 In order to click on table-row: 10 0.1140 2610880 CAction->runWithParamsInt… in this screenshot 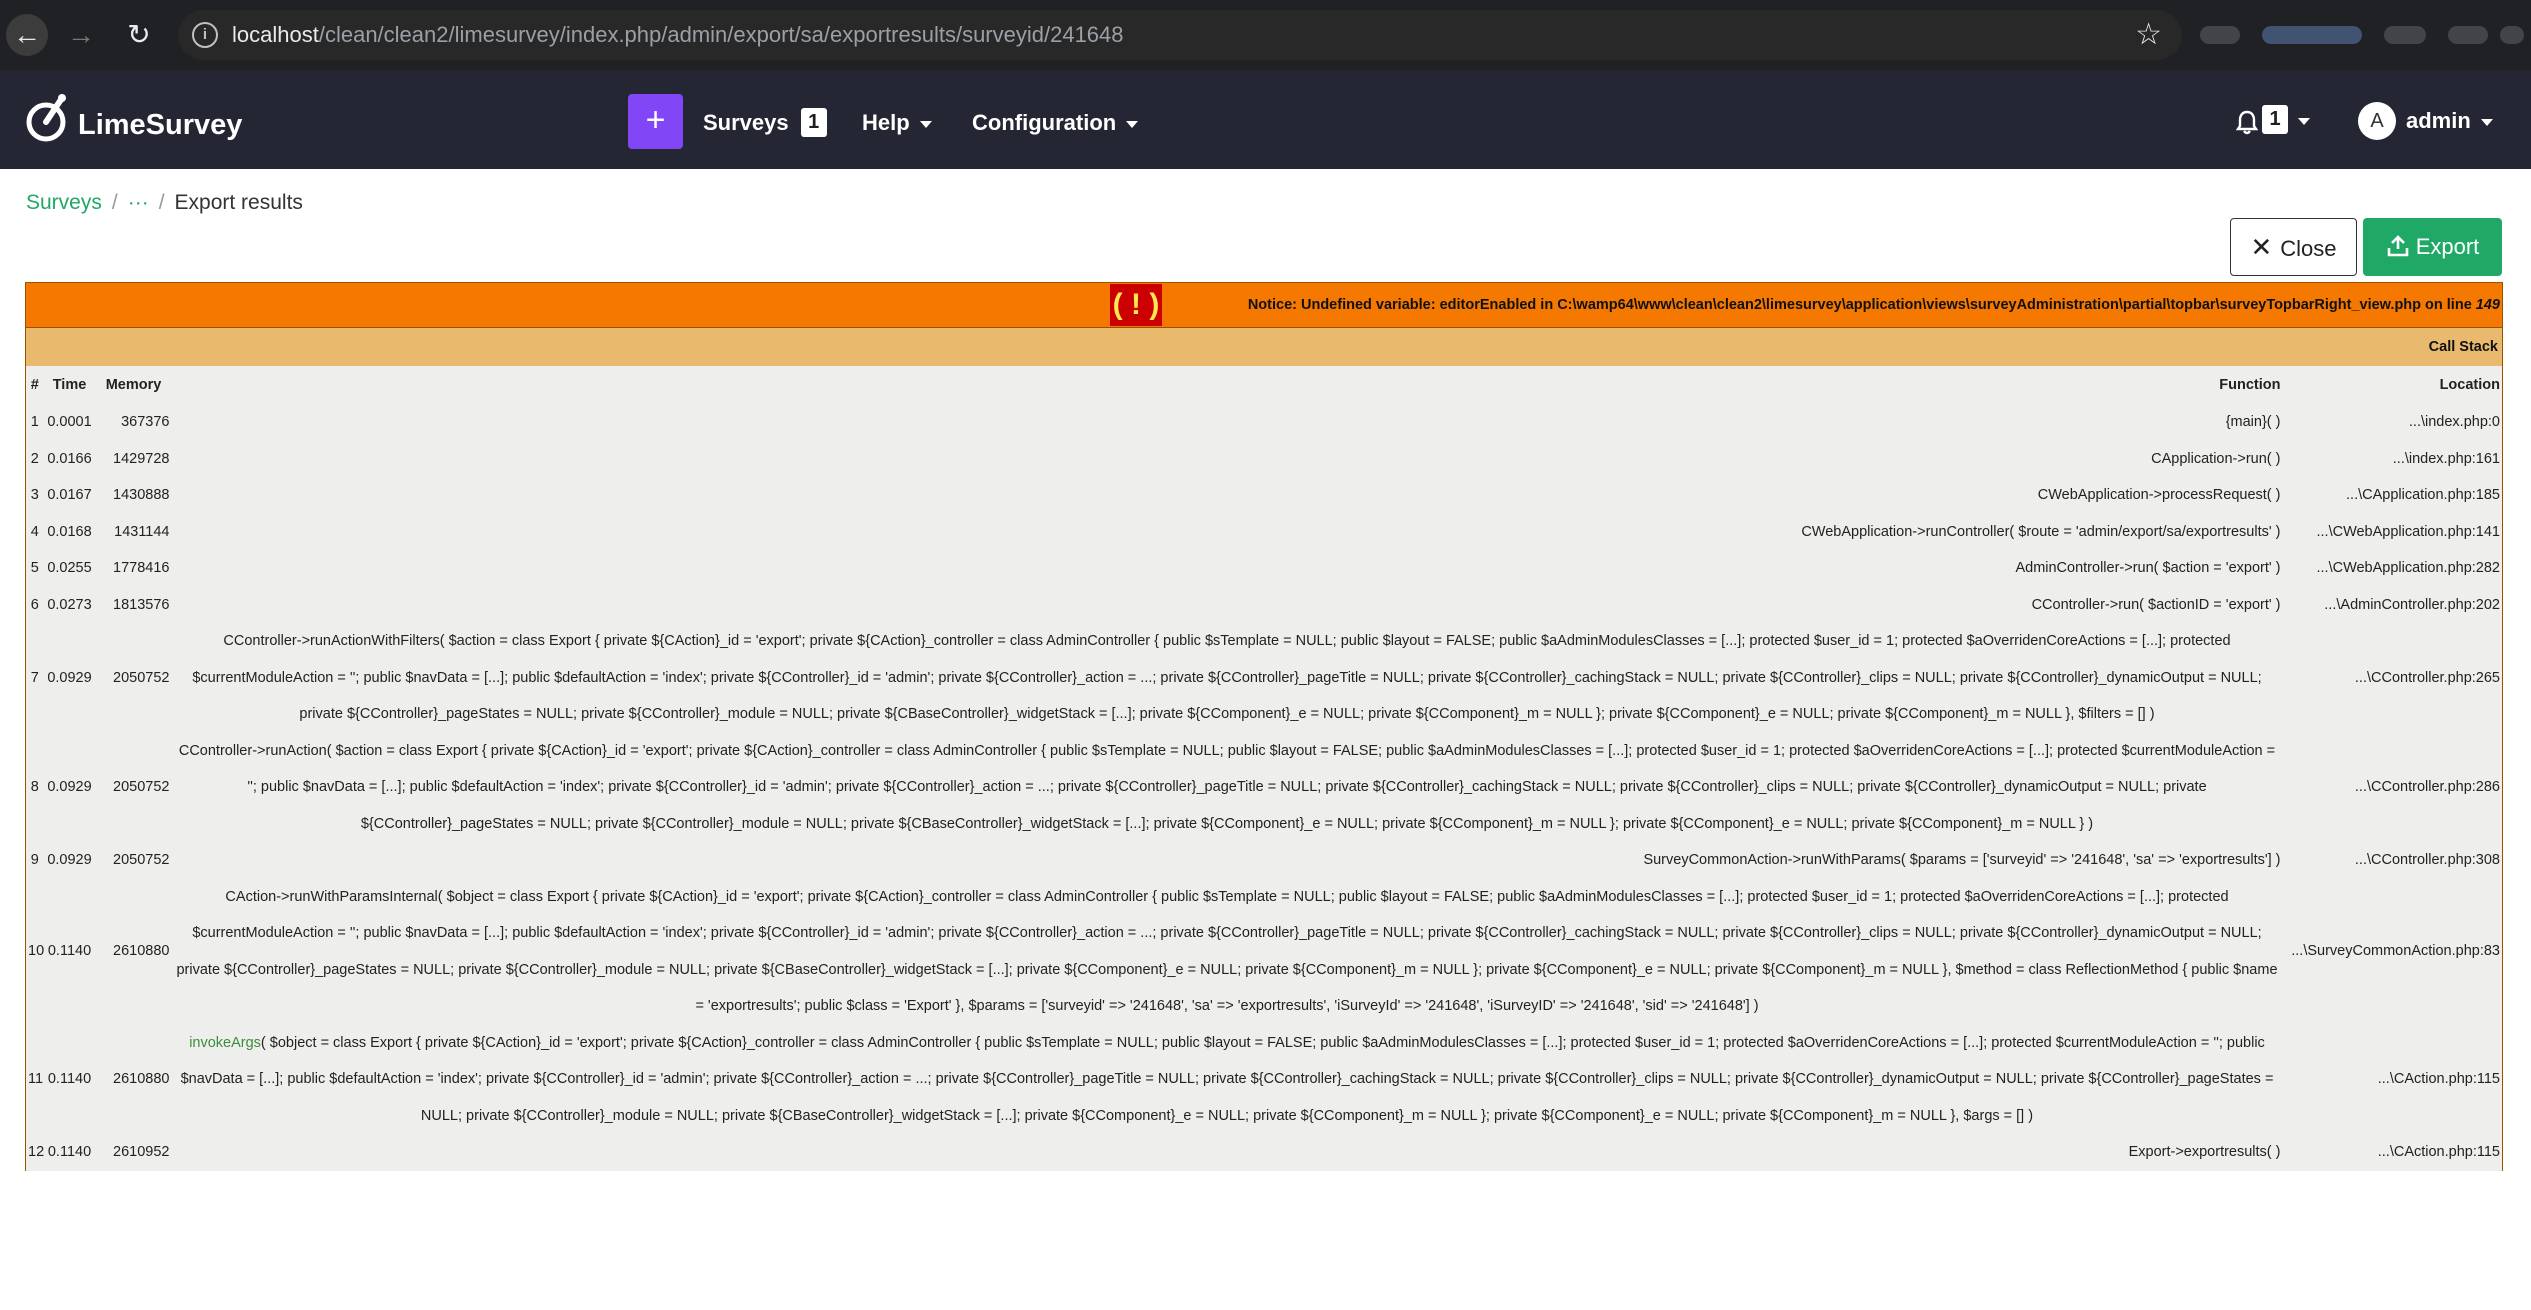, I will do `click(1264, 952)`.